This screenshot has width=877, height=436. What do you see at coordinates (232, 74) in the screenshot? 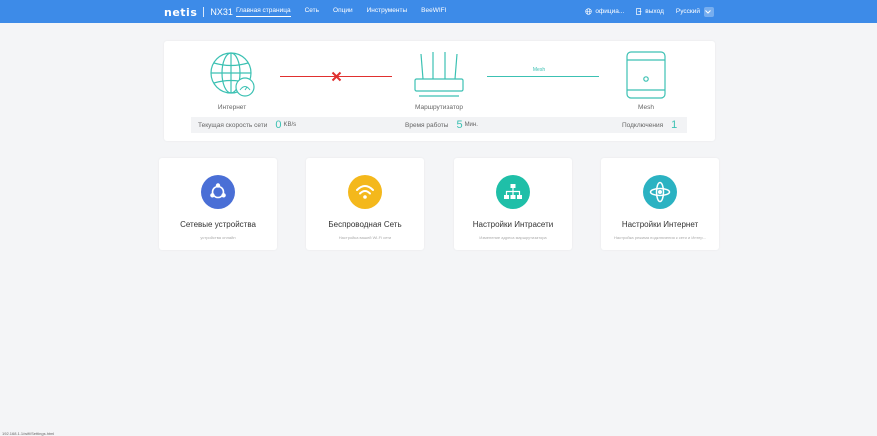
I see `internet-globe-icon` at bounding box center [232, 74].